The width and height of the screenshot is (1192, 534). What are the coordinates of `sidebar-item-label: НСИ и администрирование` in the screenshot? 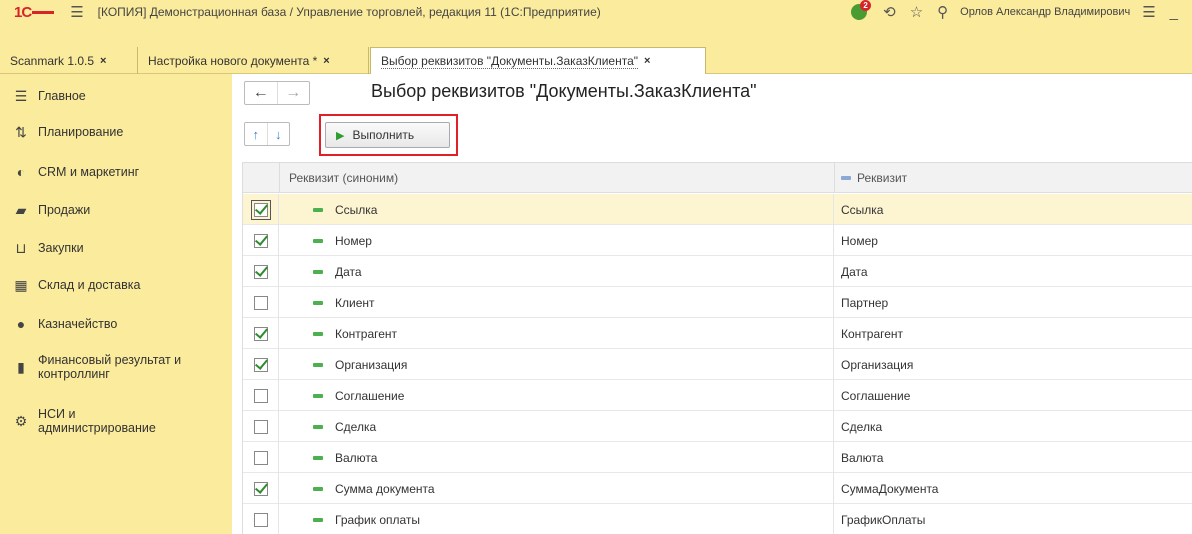 It's located at (97, 421).